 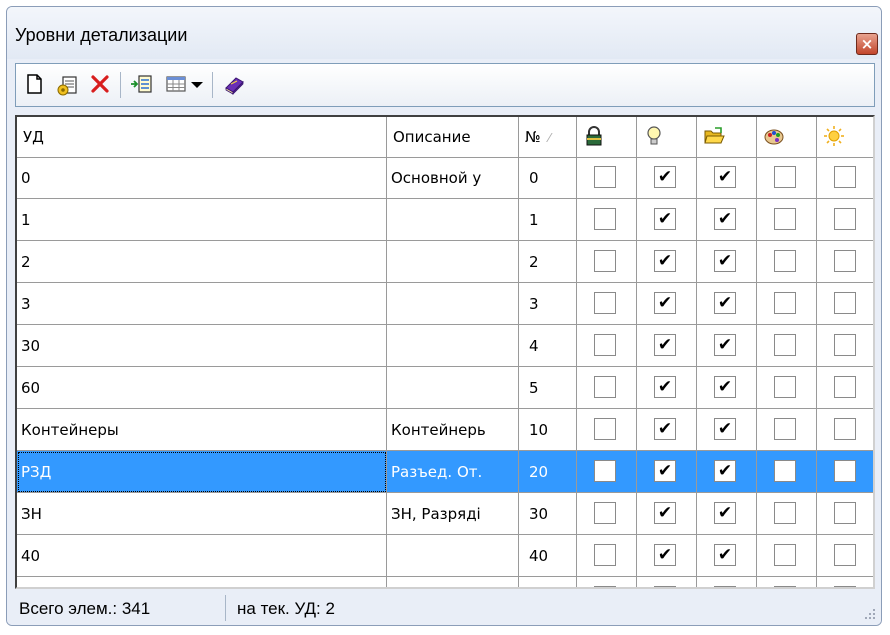 I want to click on cell-number: 10, so click(x=548, y=430).